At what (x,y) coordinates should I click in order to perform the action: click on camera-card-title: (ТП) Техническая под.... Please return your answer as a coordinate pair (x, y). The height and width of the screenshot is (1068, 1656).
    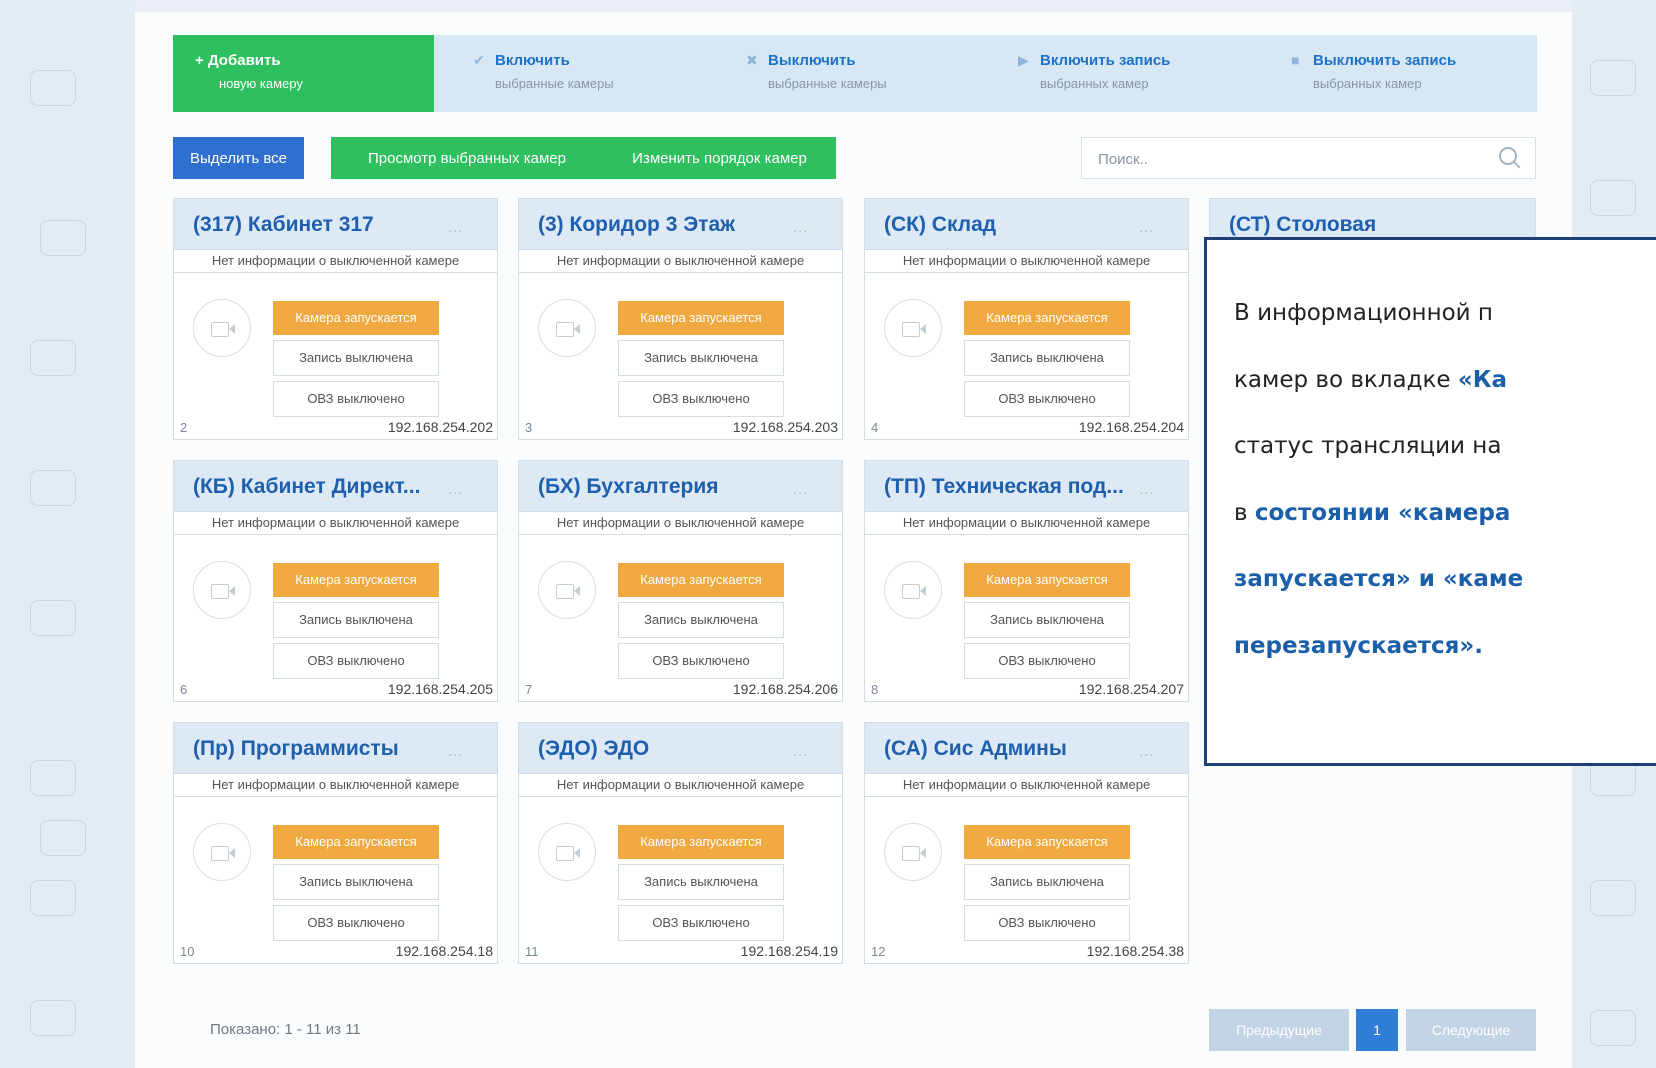
    Looking at the image, I should click on (1004, 487).